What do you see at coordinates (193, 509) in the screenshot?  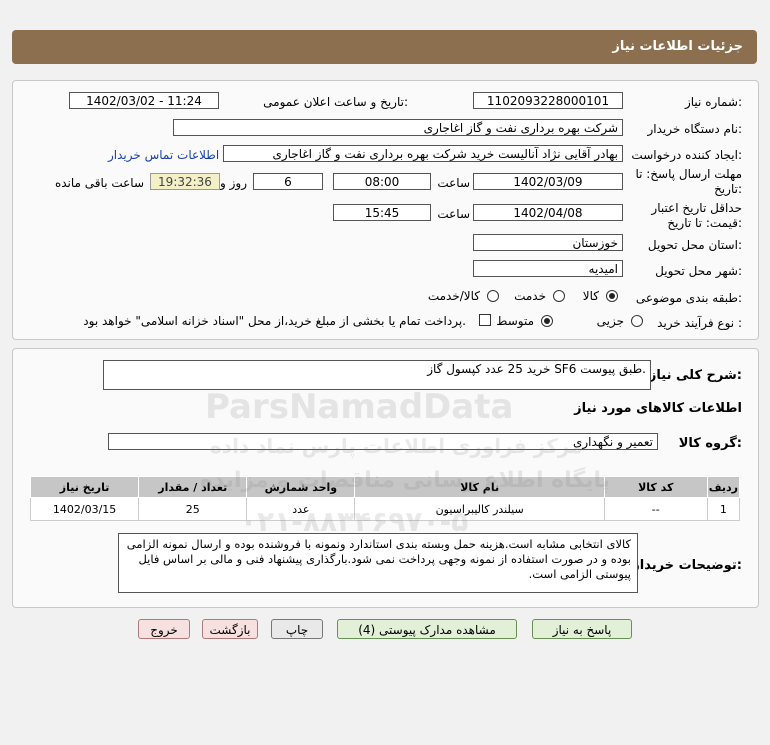 I see `cell-qty: 25` at bounding box center [193, 509].